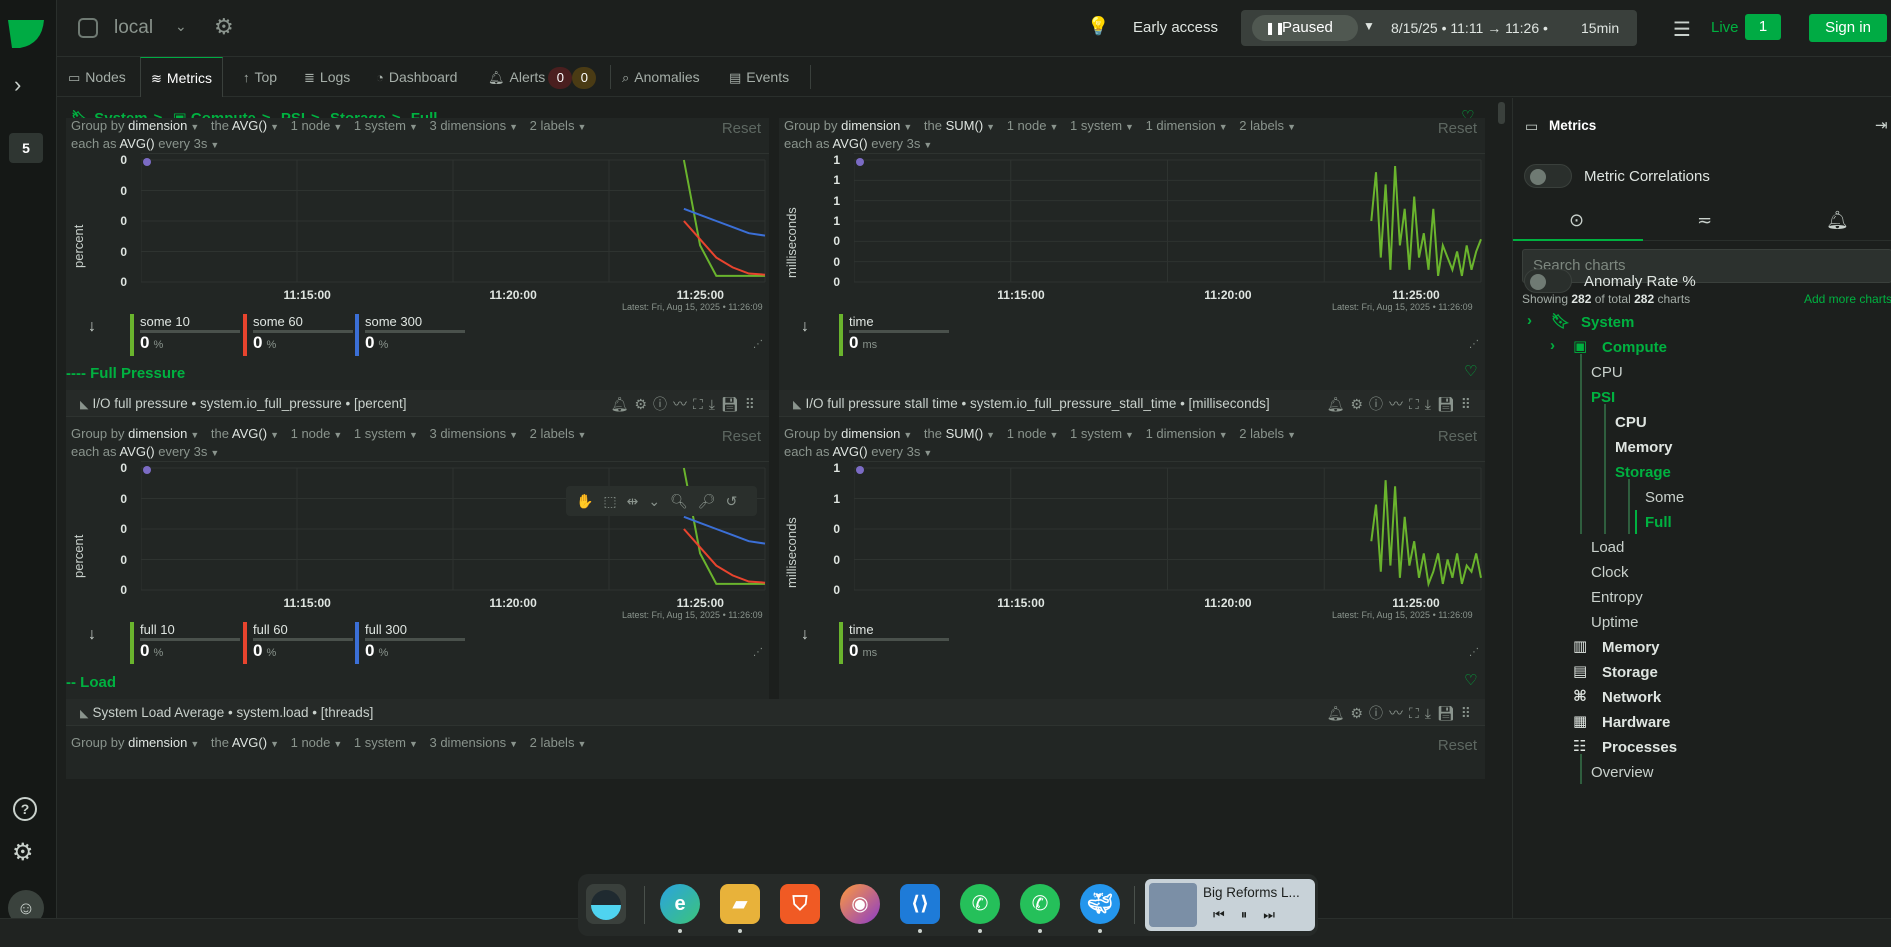 This screenshot has width=1891, height=947. Describe the element at coordinates (740, 904) in the screenshot. I see `files-icon: ▰` at that location.